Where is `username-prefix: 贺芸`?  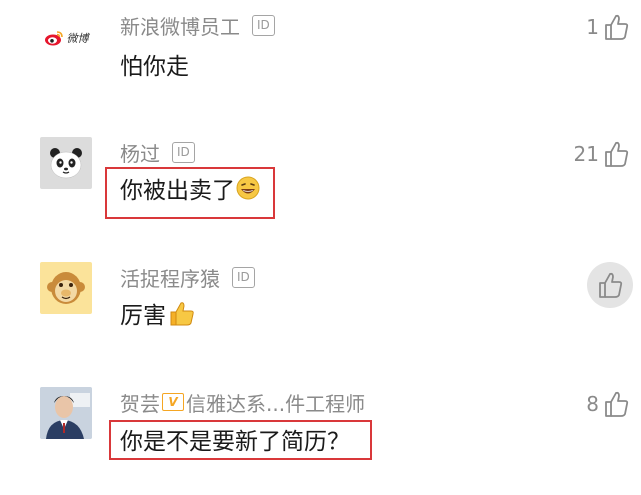
username-prefix: 贺芸 is located at coordinates (140, 402).